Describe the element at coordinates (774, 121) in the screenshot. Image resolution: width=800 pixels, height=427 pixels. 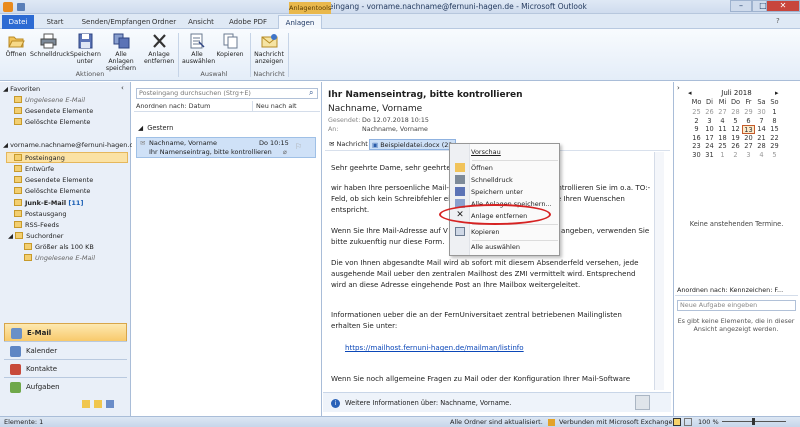
I see `calendar-day: 8` at that location.